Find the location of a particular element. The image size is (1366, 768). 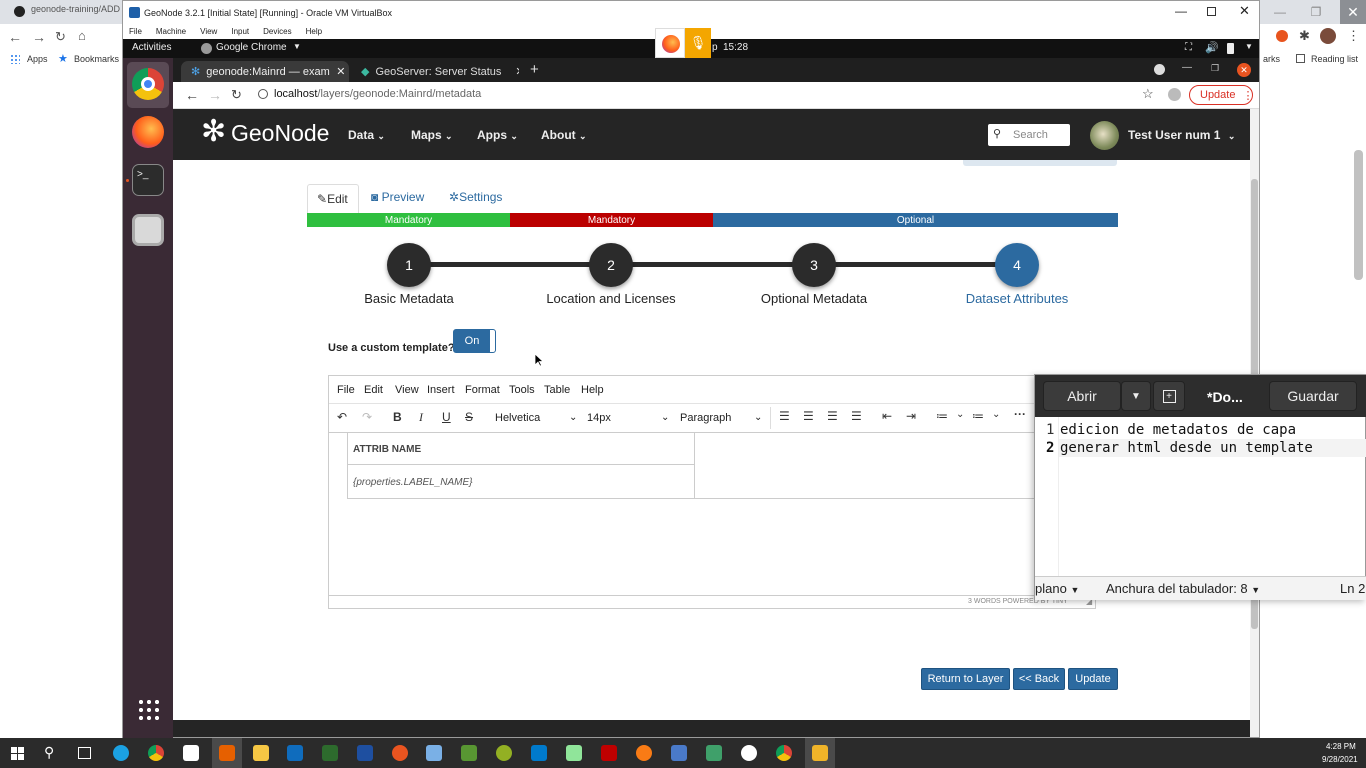

notepadpp-icon is located at coordinates (574, 753).